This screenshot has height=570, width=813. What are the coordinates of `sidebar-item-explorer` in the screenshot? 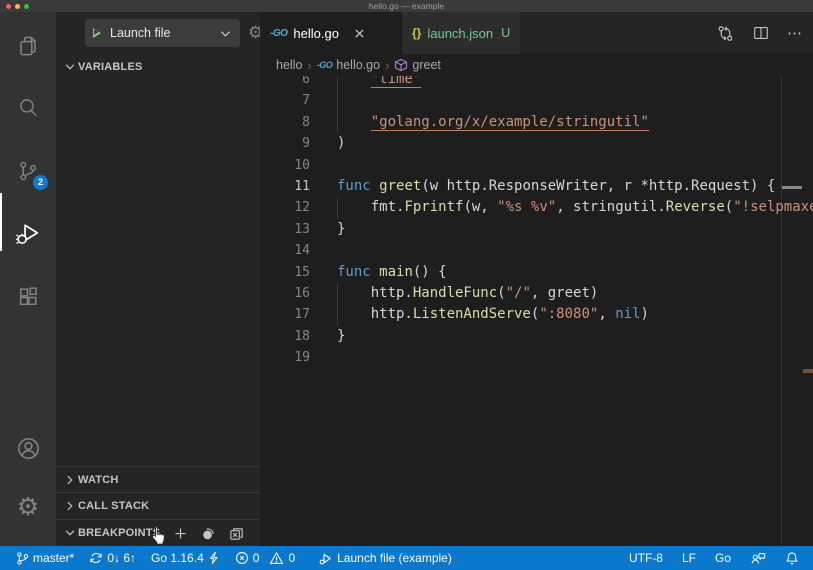 It's located at (28, 46).